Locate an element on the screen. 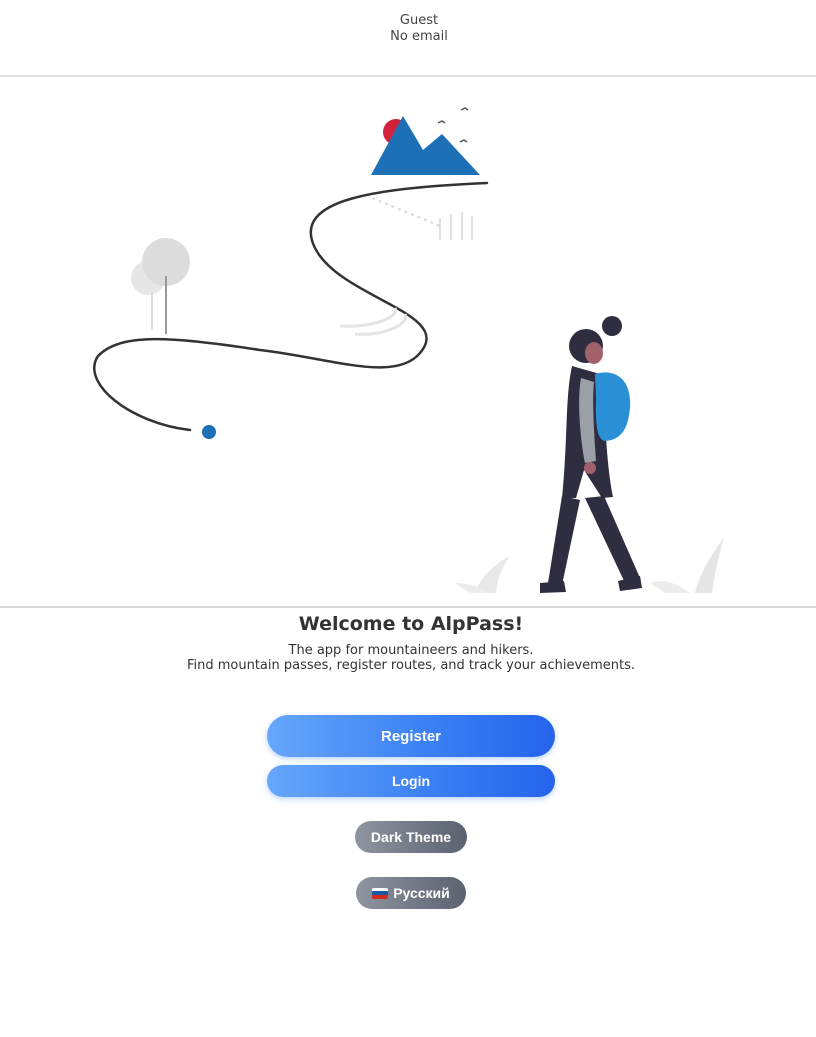  path-start-dot is located at coordinates (209, 432).